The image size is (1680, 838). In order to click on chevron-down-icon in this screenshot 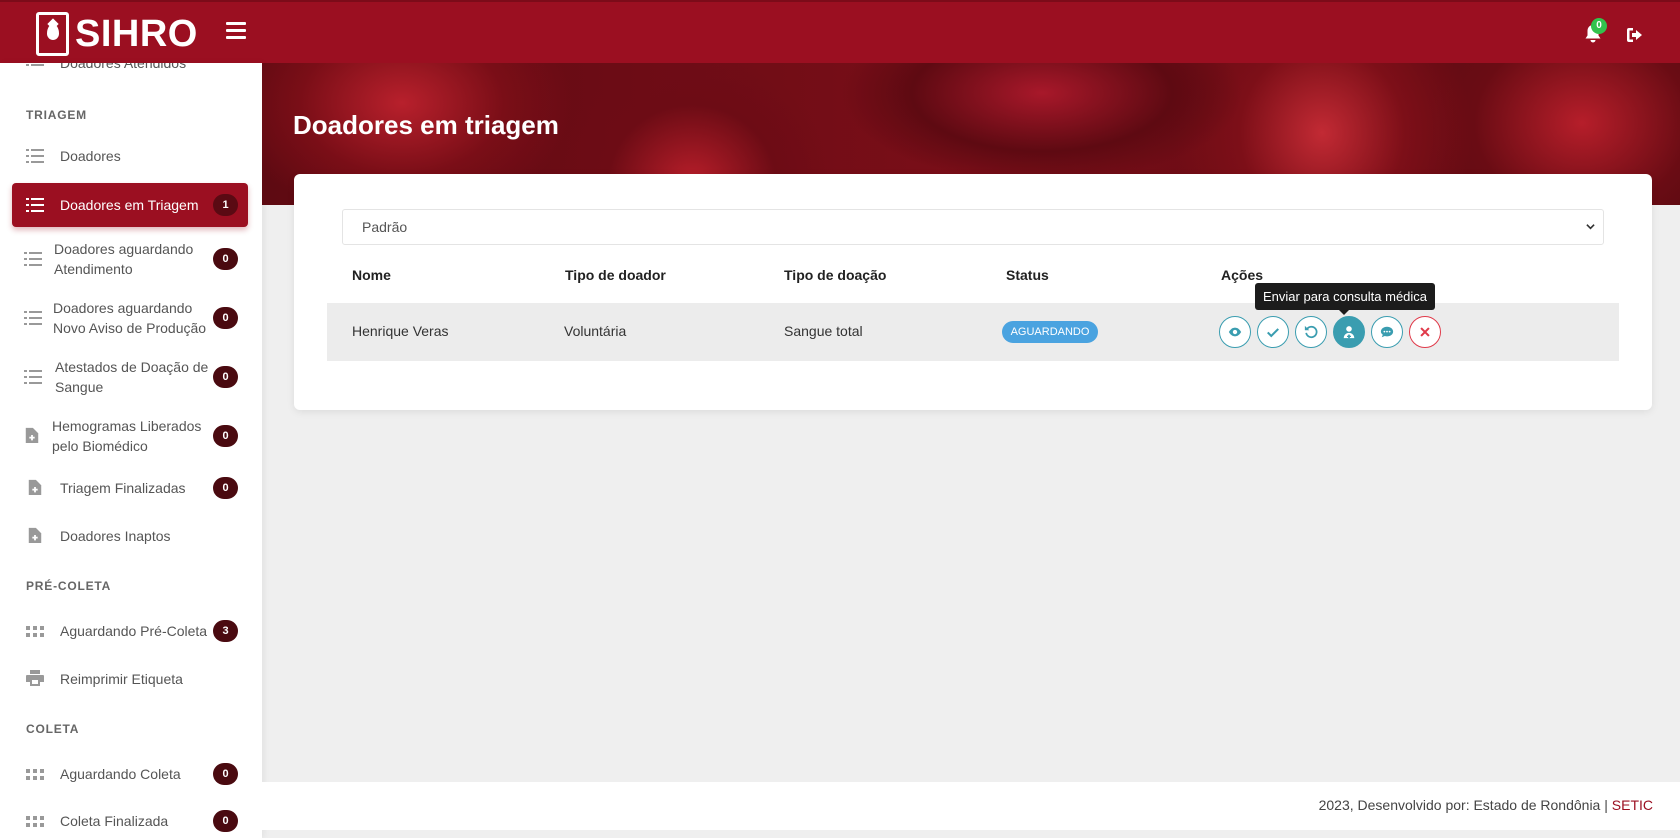, I will do `click(1590, 227)`.